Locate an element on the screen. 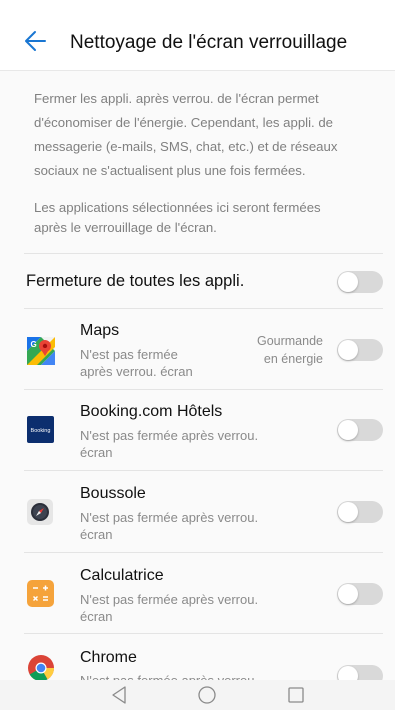 The width and height of the screenshot is (395, 710). app-toggle-booking is located at coordinates (360, 430).